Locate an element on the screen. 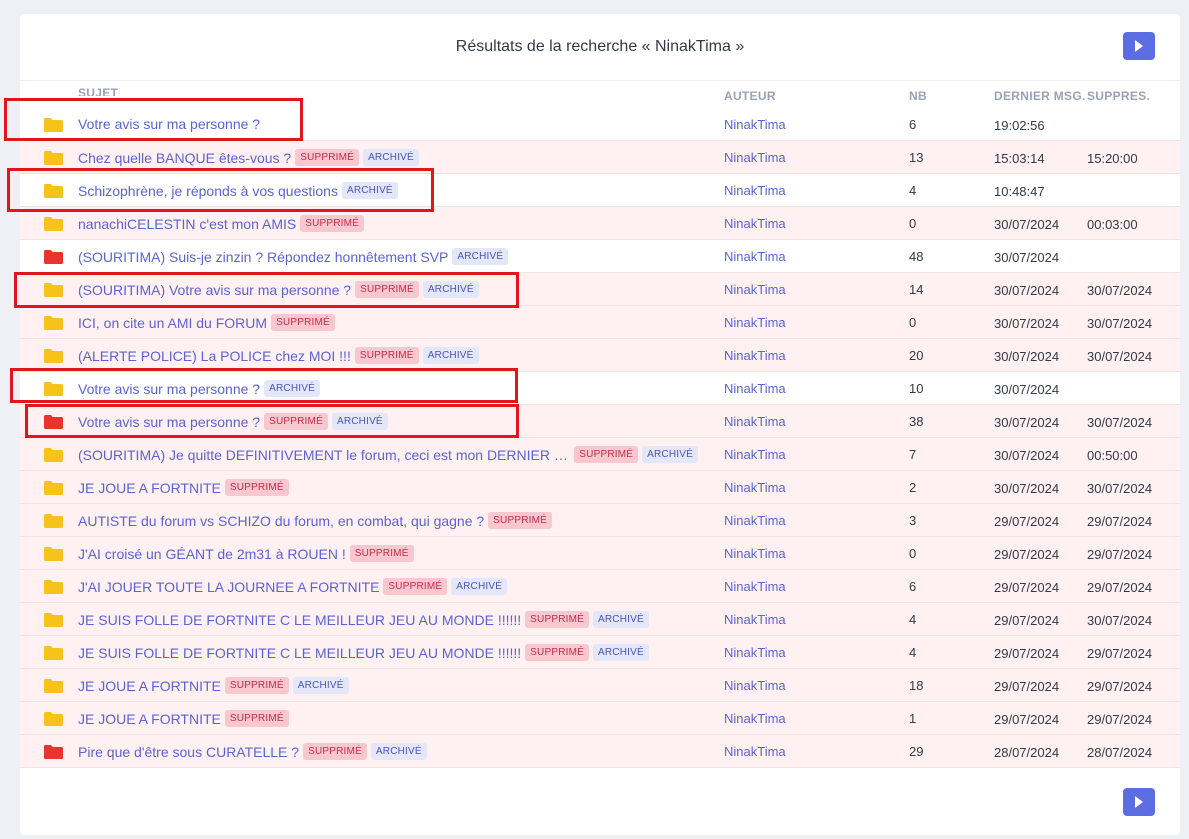 The image size is (1189, 839). deletion-date: 15:20:00 is located at coordinates (1112, 158).